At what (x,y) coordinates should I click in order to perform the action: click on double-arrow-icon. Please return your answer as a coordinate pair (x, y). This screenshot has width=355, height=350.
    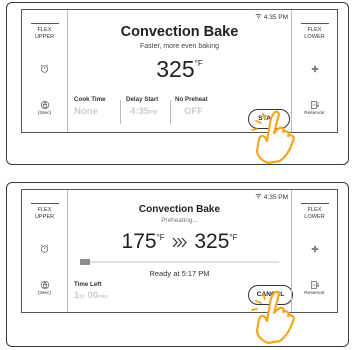
    Looking at the image, I should click on (180, 242).